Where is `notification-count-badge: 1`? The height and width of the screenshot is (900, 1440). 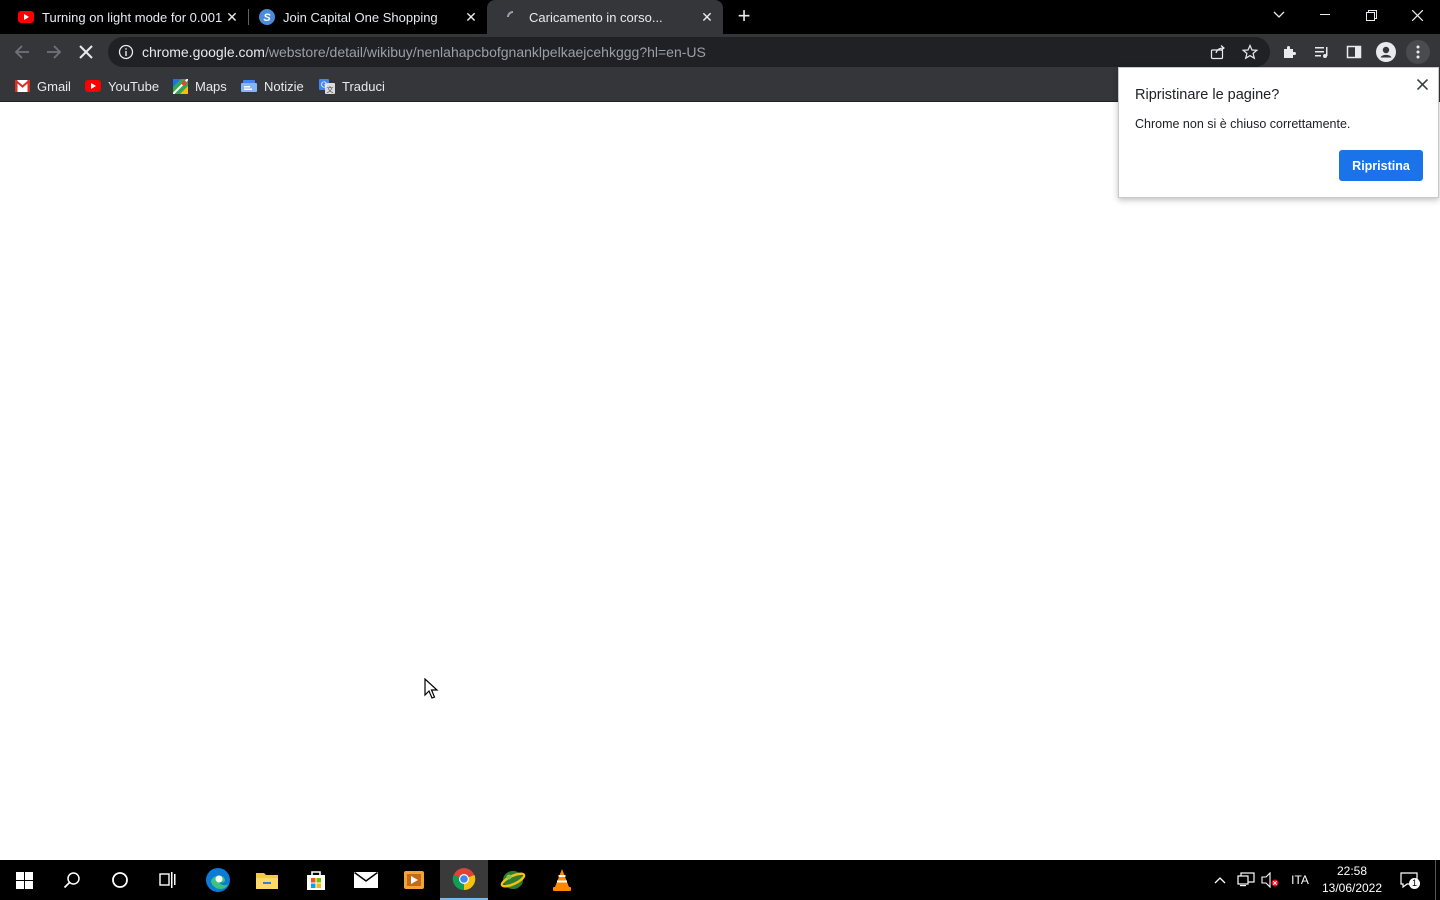
notification-count-badge: 1 is located at coordinates (1414, 883).